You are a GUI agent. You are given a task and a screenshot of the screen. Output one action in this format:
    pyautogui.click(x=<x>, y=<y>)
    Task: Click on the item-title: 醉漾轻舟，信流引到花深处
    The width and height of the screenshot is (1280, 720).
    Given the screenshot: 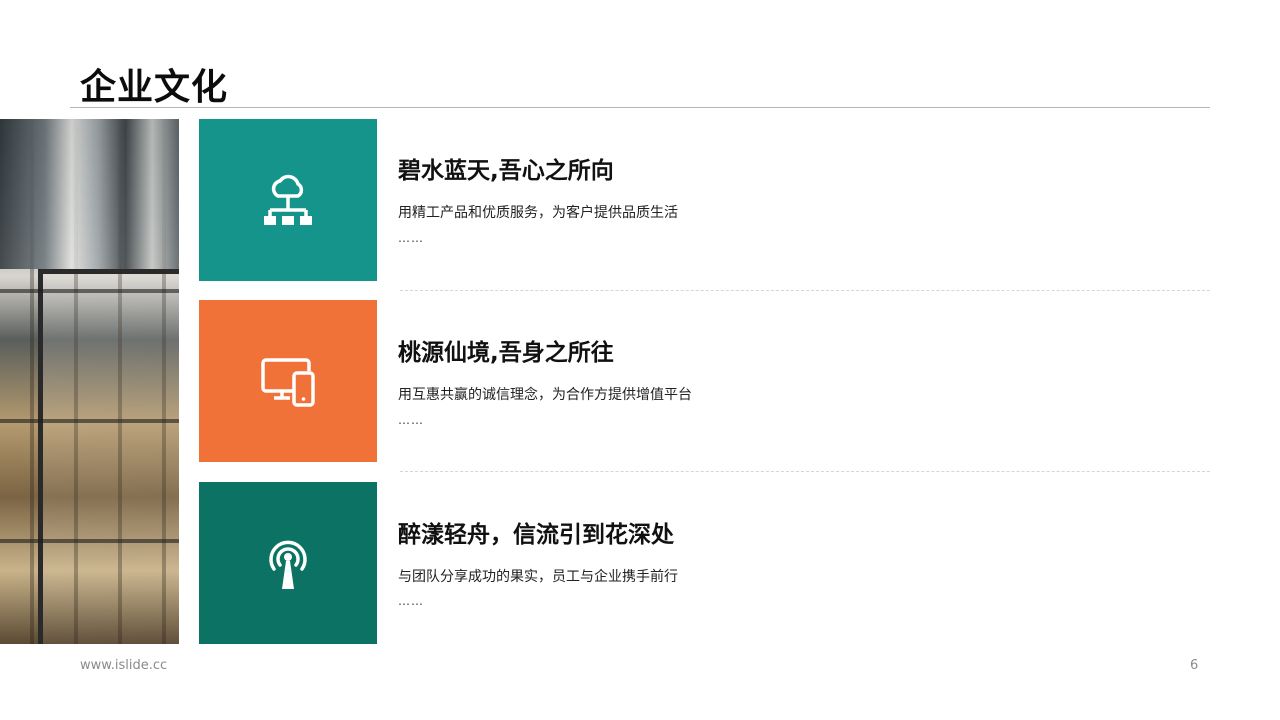 What is the action you would take?
    pyautogui.click(x=536, y=535)
    